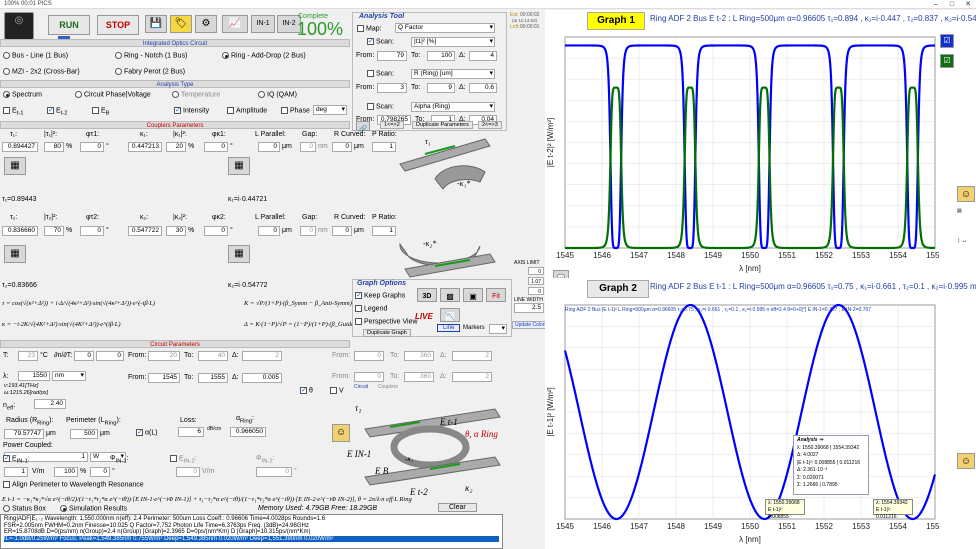 This screenshot has width=976, height=549. What do you see at coordinates (191, 110) in the screenshot?
I see `intensity-checkbox: Intensity` at bounding box center [191, 110].